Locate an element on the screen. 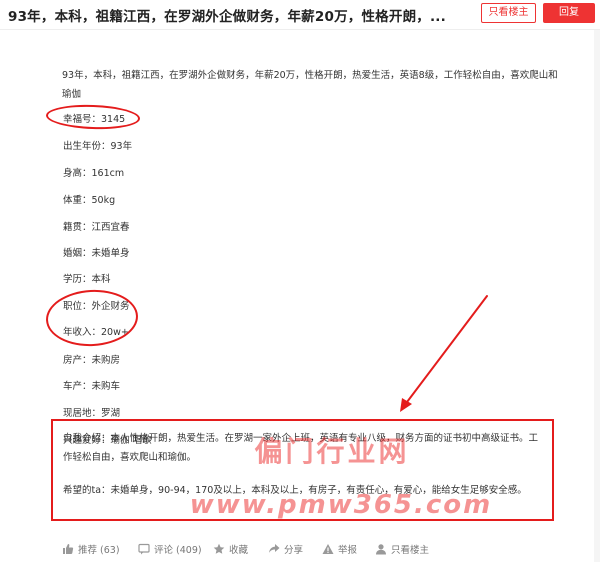 This screenshot has width=600, height=562. user-icon is located at coordinates (381, 549).